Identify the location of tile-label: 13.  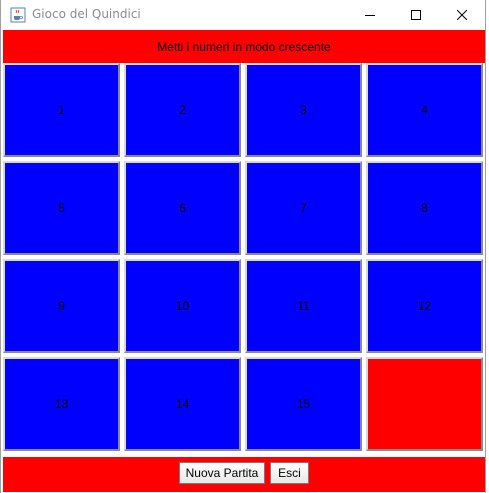
(61, 404).